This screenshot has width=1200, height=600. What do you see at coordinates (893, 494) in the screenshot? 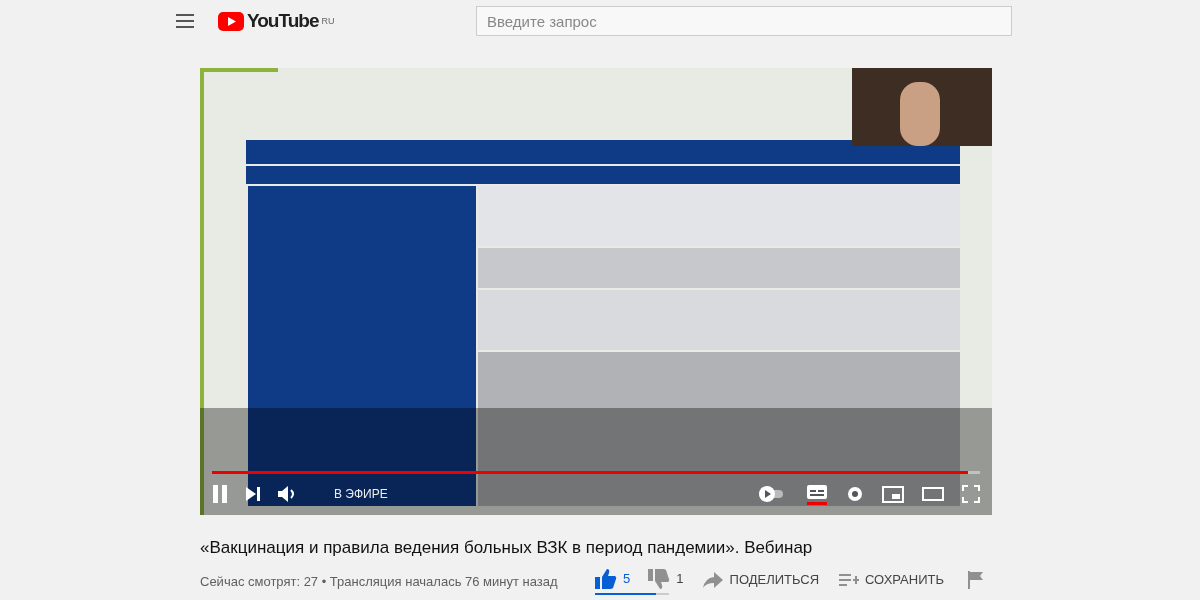
I see `miniplayer-button` at bounding box center [893, 494].